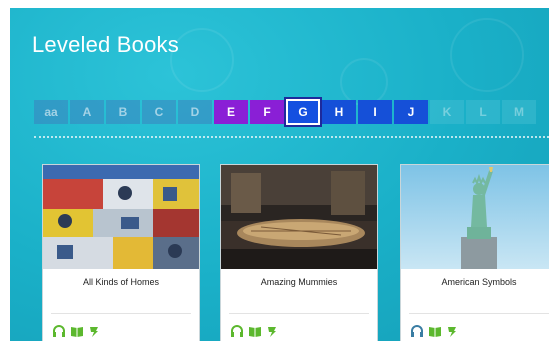  I want to click on level-button-b: B, so click(123, 112).